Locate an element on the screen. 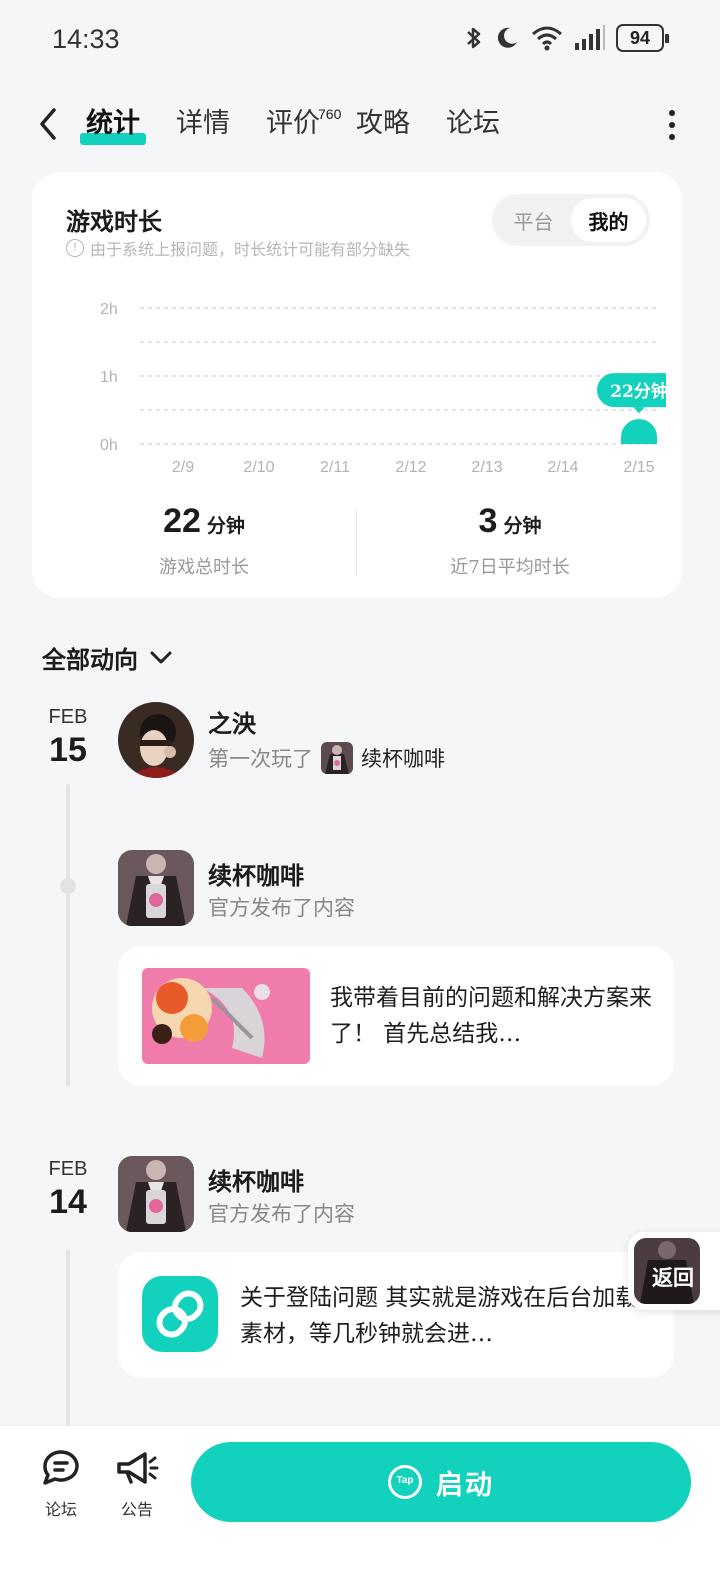 The height and width of the screenshot is (1582, 720). link-badge is located at coordinates (180, 1314).